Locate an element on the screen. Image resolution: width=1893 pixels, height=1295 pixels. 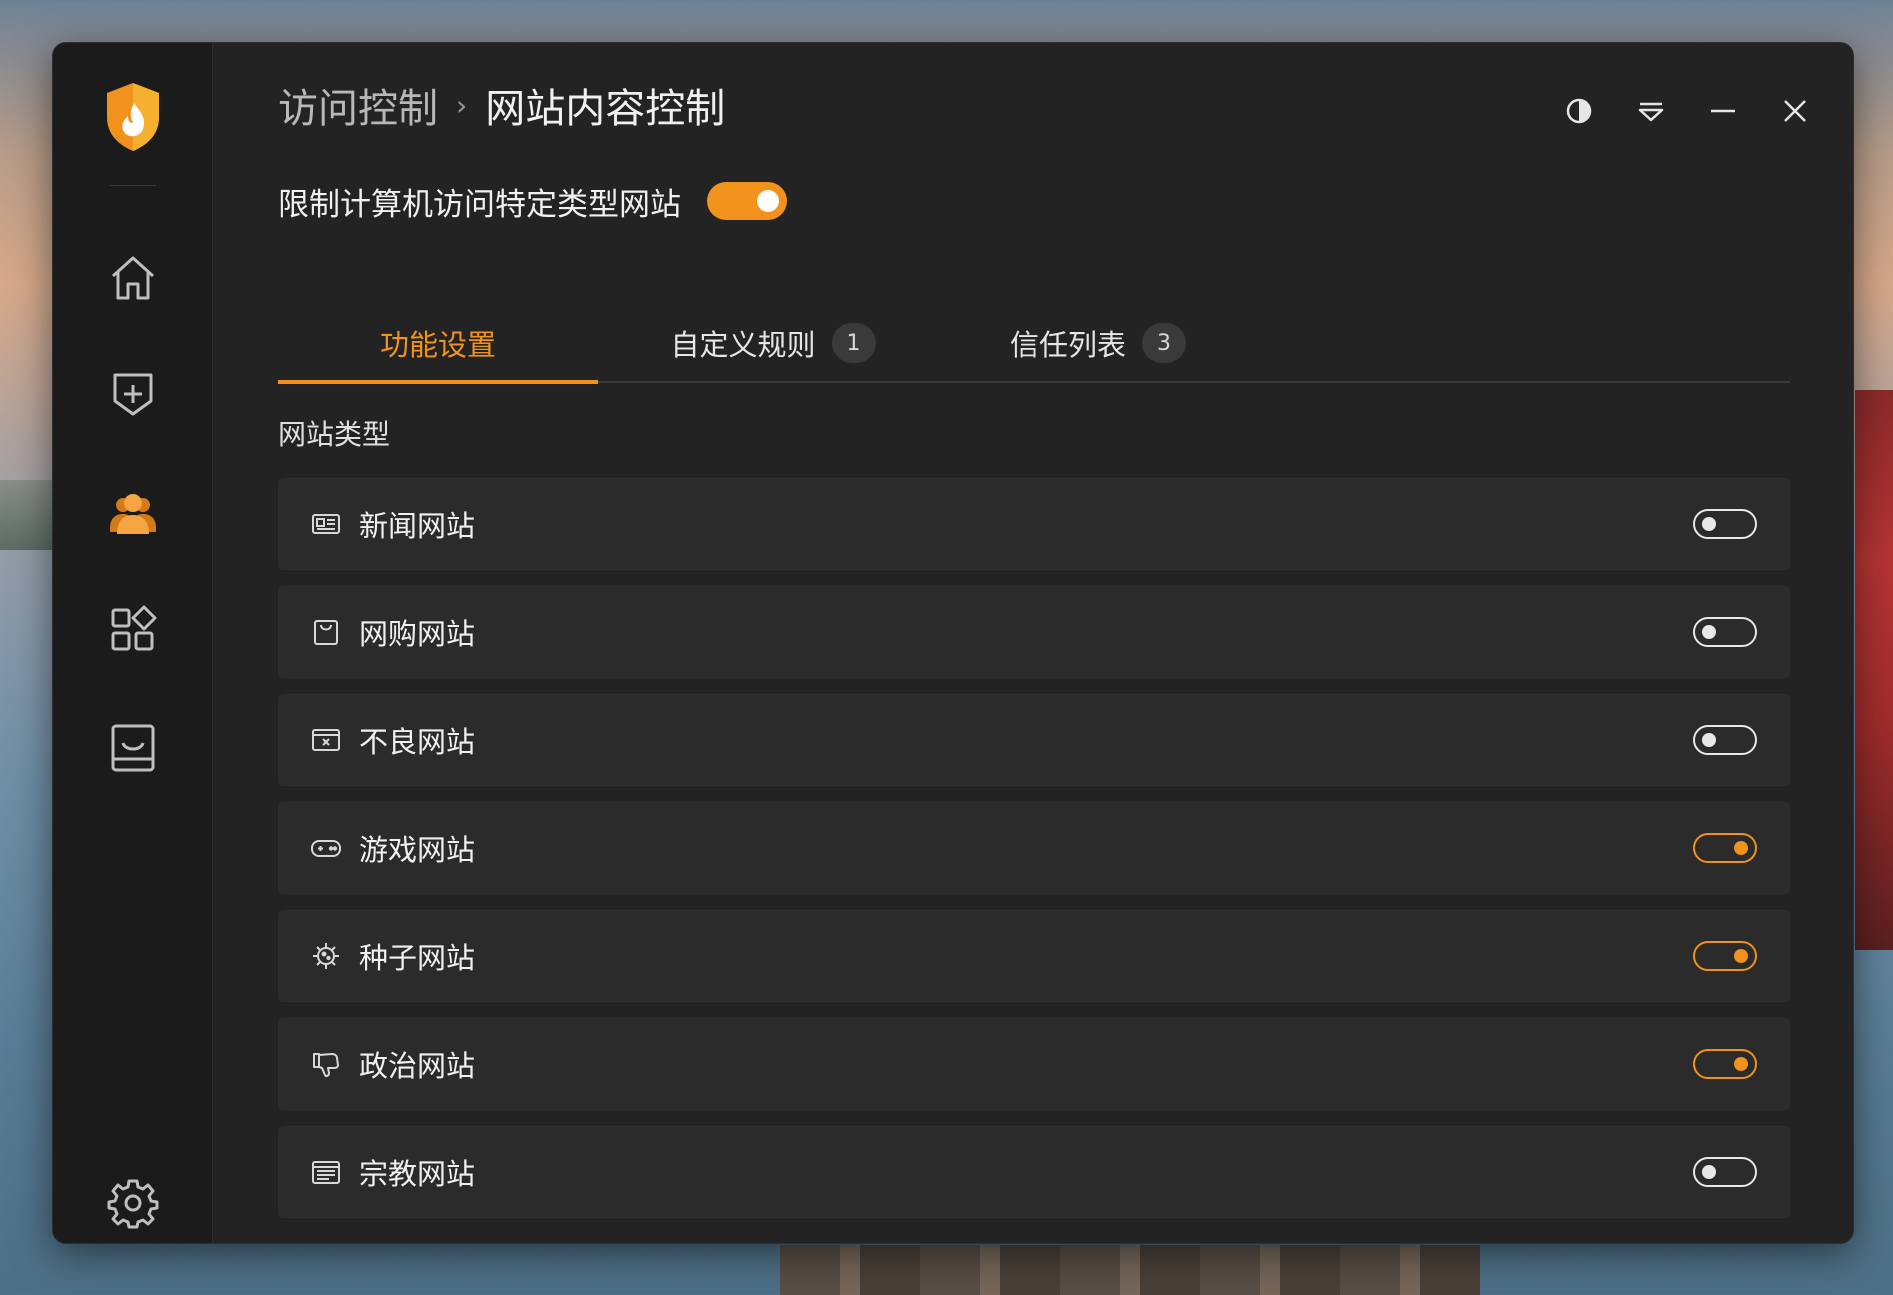
background-dock is located at coordinates (1130, 1270).